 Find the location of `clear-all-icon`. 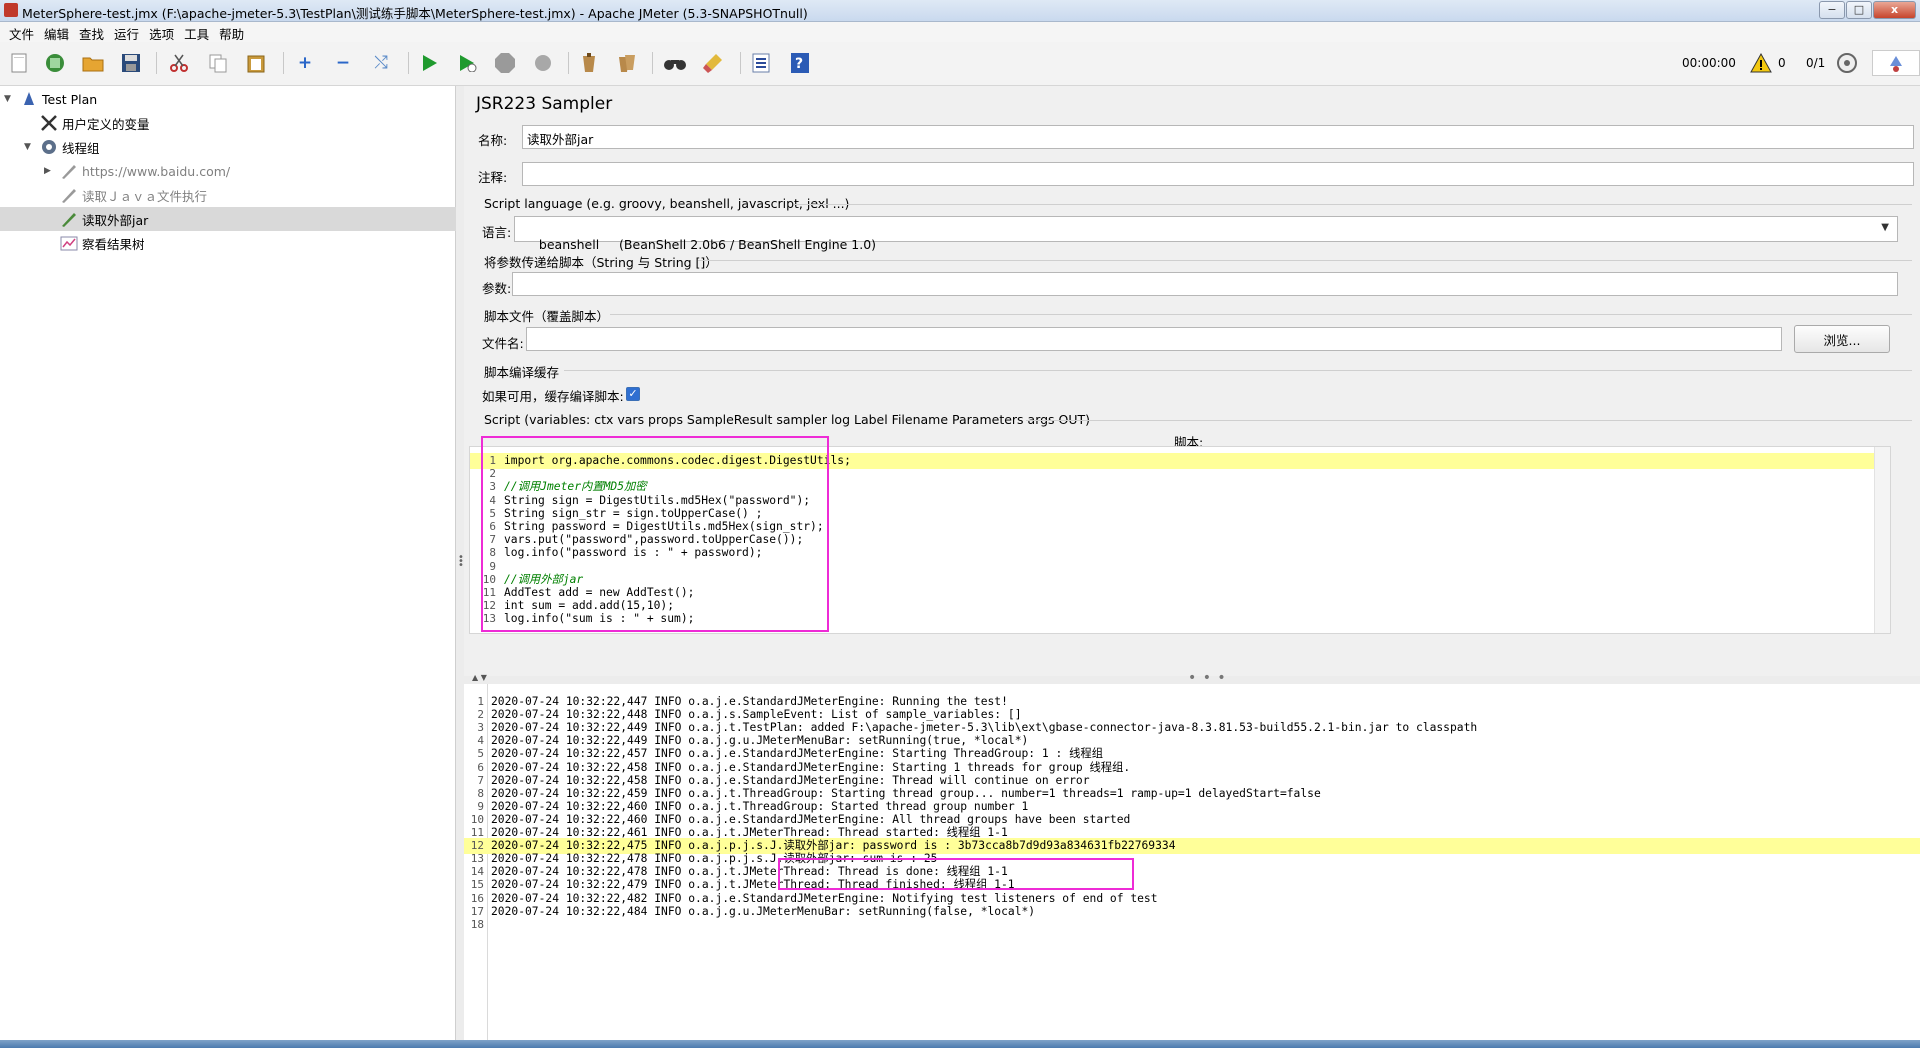

clear-all-icon is located at coordinates (627, 63).